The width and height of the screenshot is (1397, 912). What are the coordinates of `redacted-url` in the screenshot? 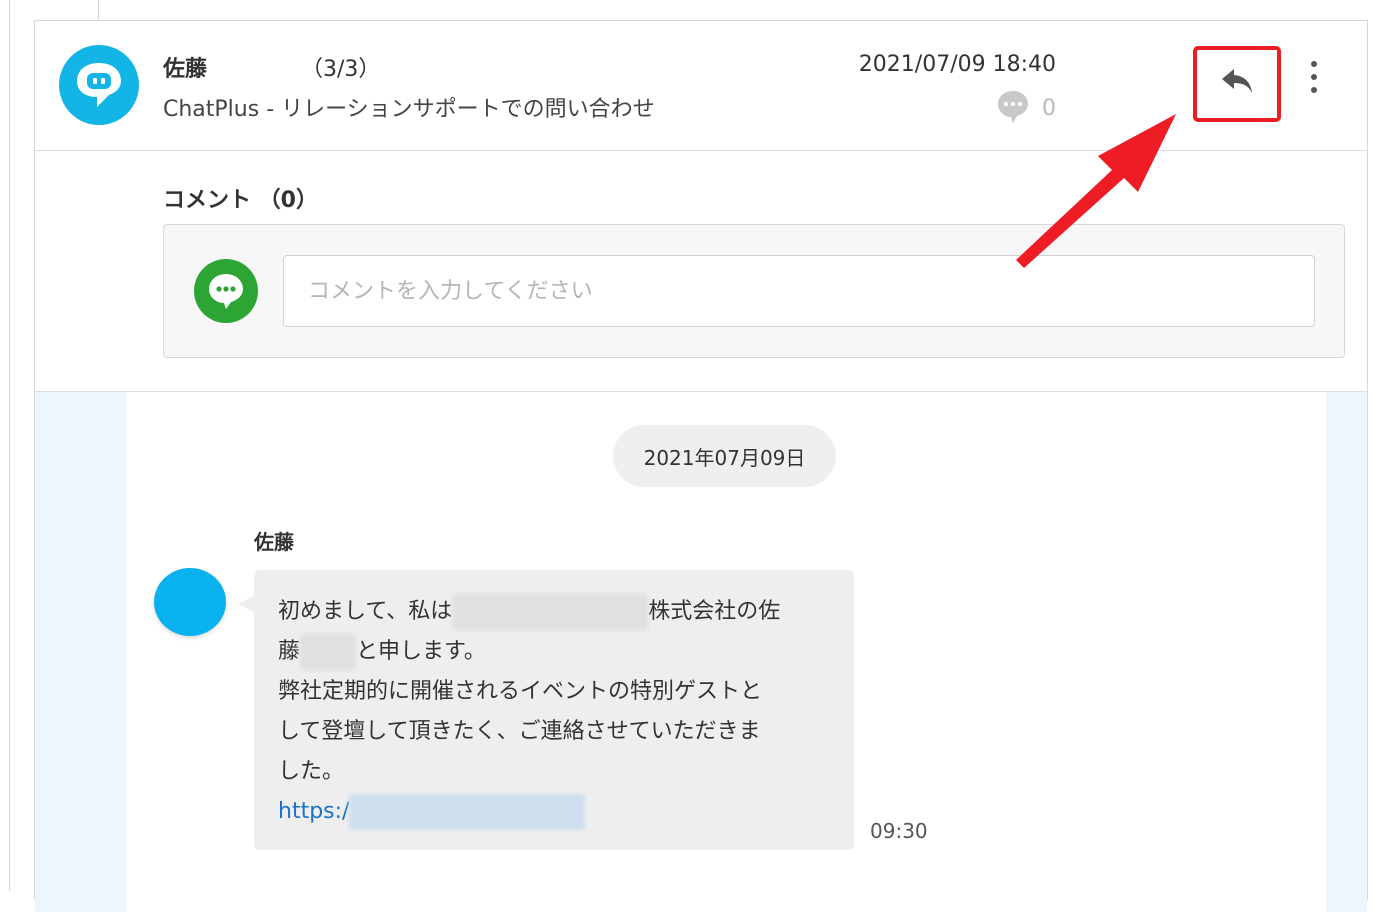 It's located at (467, 812).